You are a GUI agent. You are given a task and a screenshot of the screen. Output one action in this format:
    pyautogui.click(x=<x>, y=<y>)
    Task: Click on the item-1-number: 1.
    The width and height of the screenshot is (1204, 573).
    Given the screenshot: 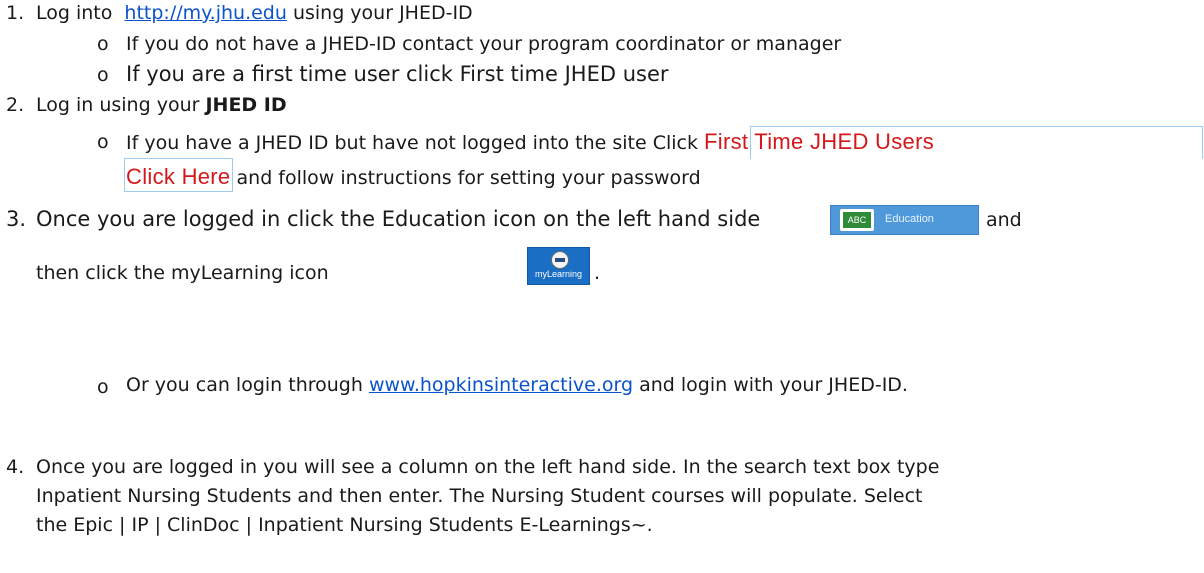 What is the action you would take?
    pyautogui.click(x=15, y=13)
    